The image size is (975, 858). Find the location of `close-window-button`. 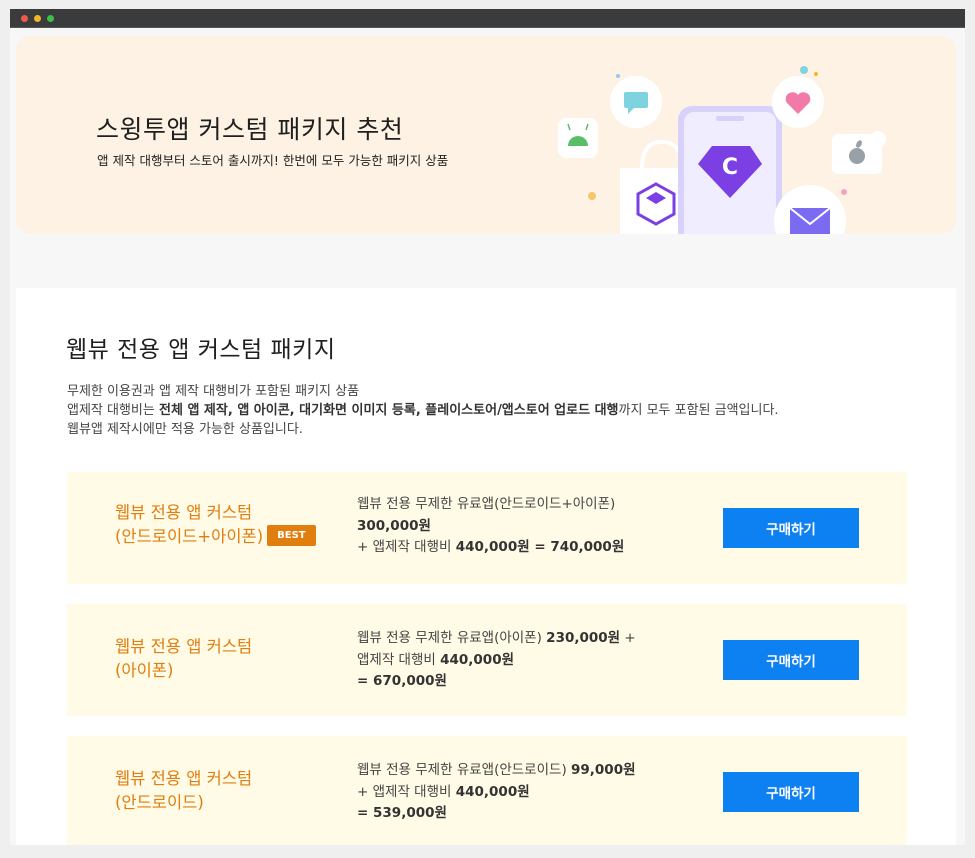

close-window-button is located at coordinates (24, 18).